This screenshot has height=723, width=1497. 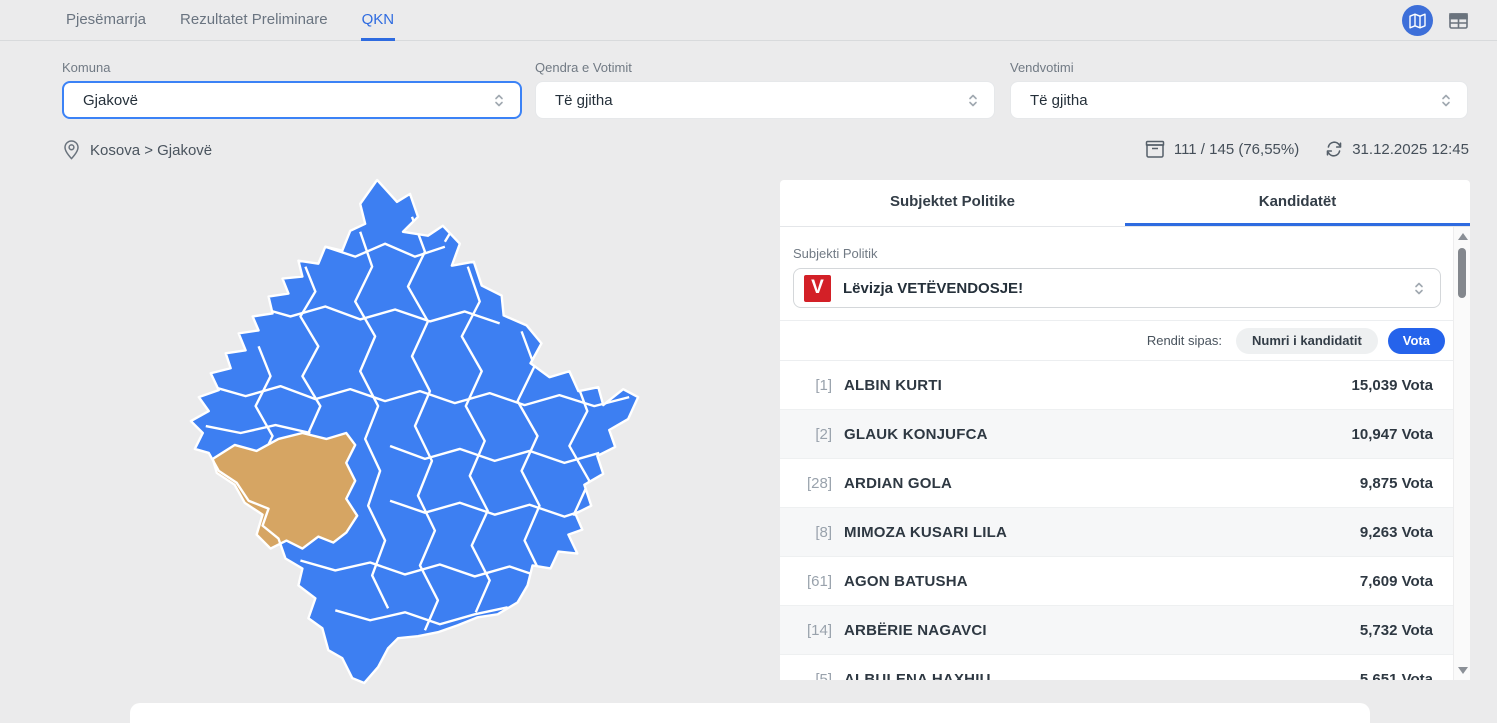 I want to click on sort-label: Rendit sipas:, so click(x=1184, y=340).